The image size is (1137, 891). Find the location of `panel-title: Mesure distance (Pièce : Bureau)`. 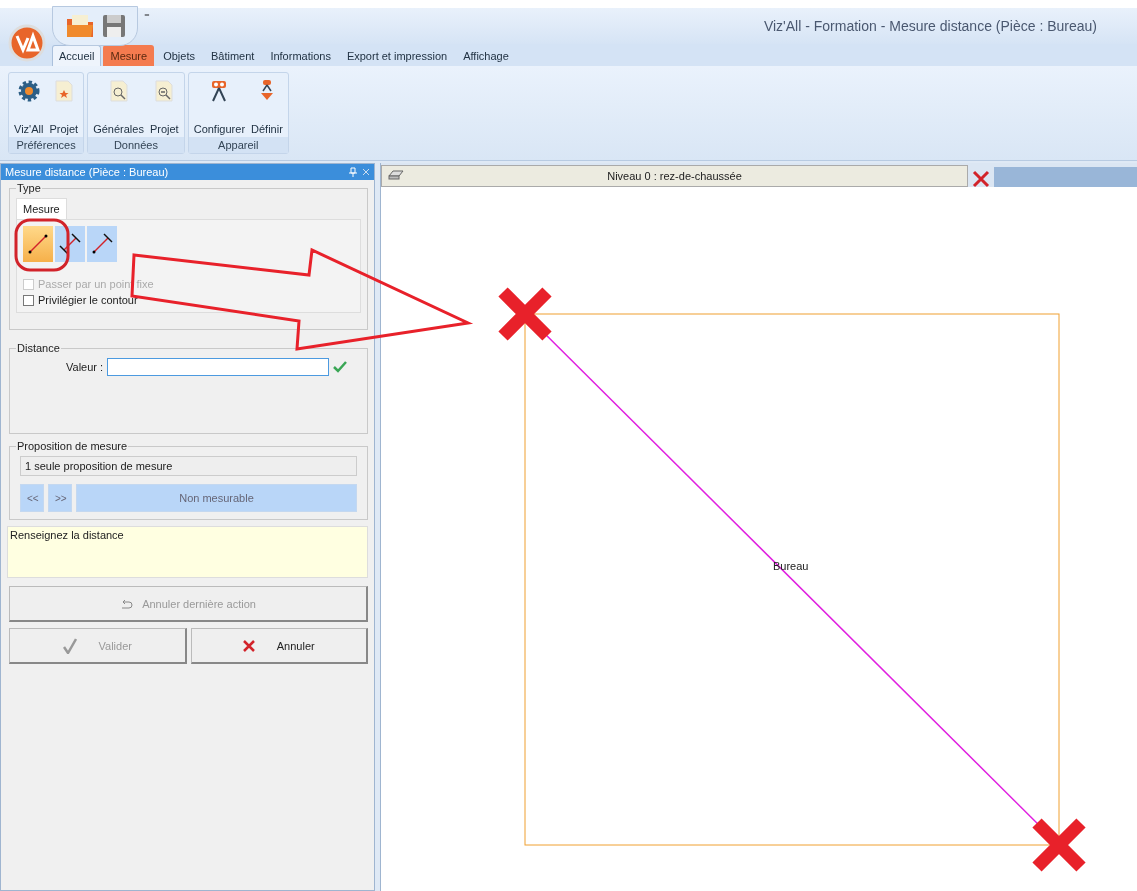

panel-title: Mesure distance (Pièce : Bureau) is located at coordinates (87, 172).